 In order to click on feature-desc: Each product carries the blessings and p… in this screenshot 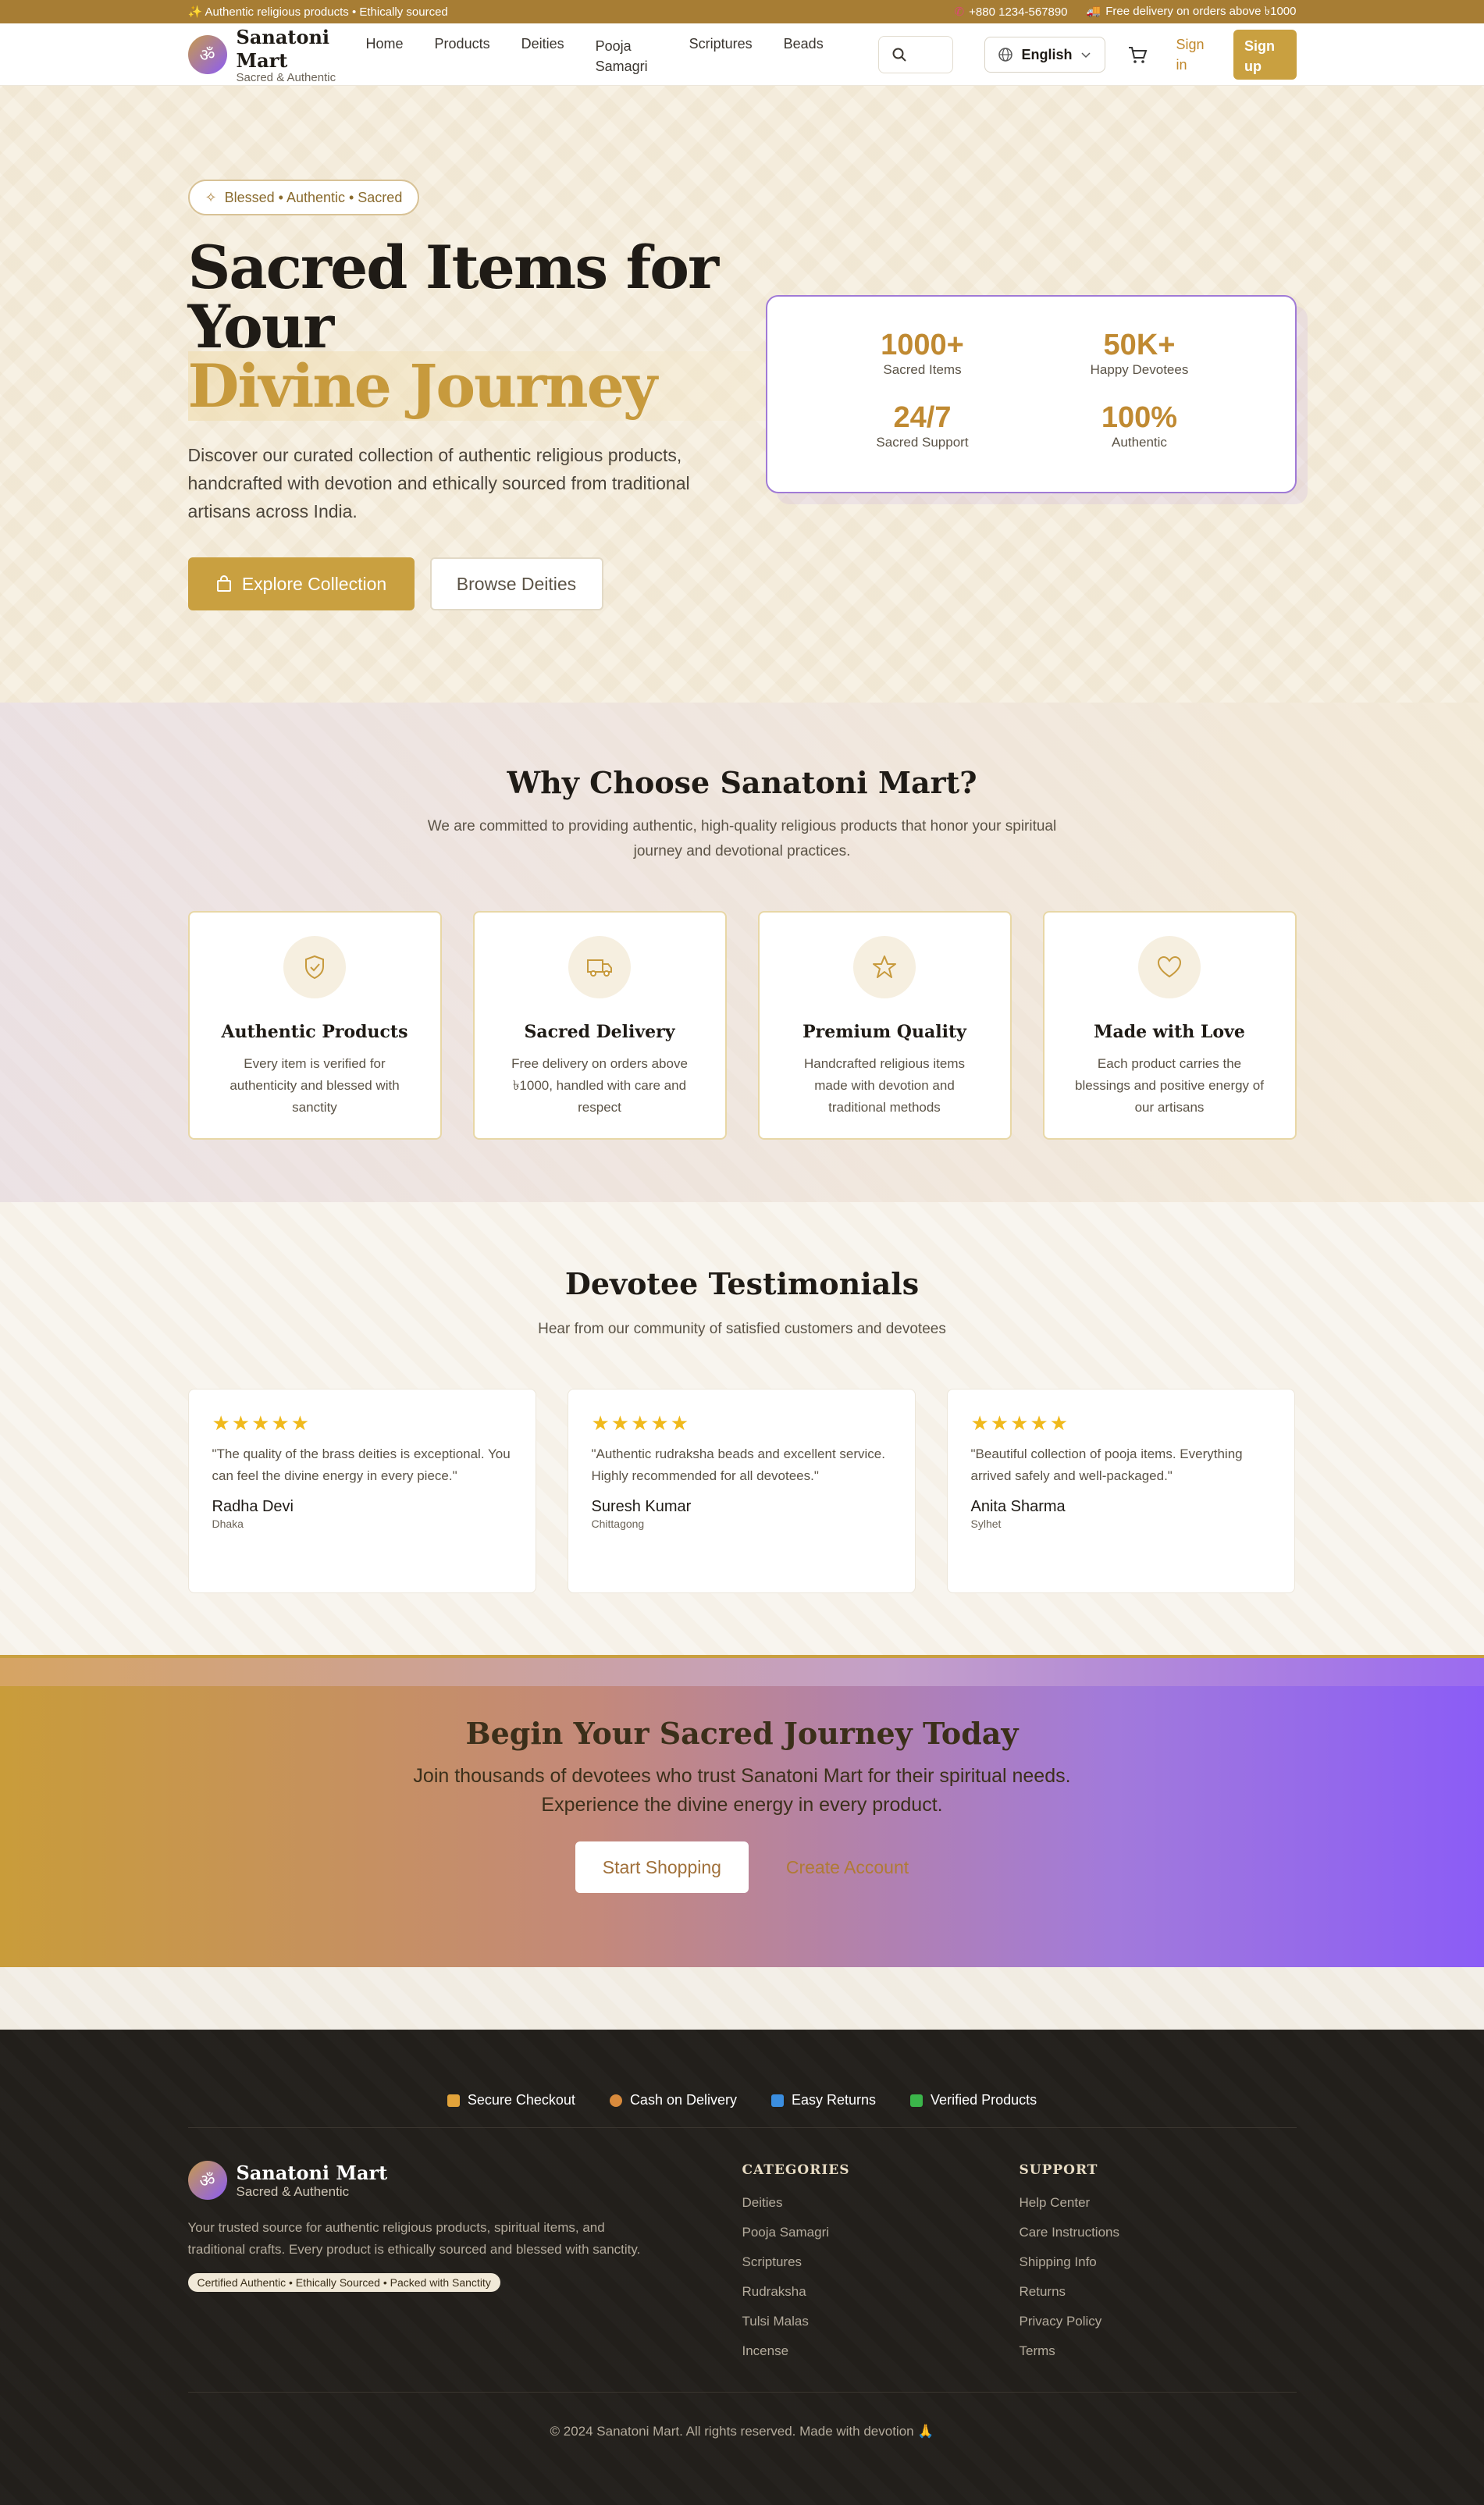, I will do `click(1169, 1086)`.